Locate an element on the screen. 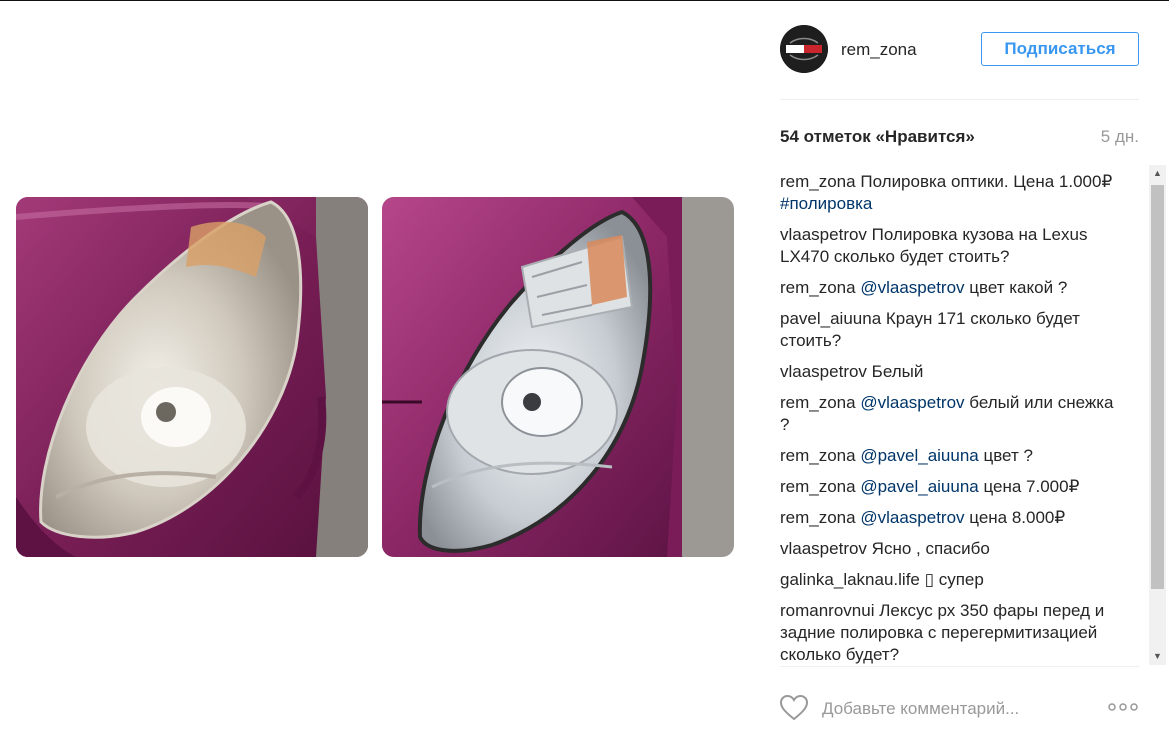  likes-label: отметок «Нравится» is located at coordinates (889, 136).